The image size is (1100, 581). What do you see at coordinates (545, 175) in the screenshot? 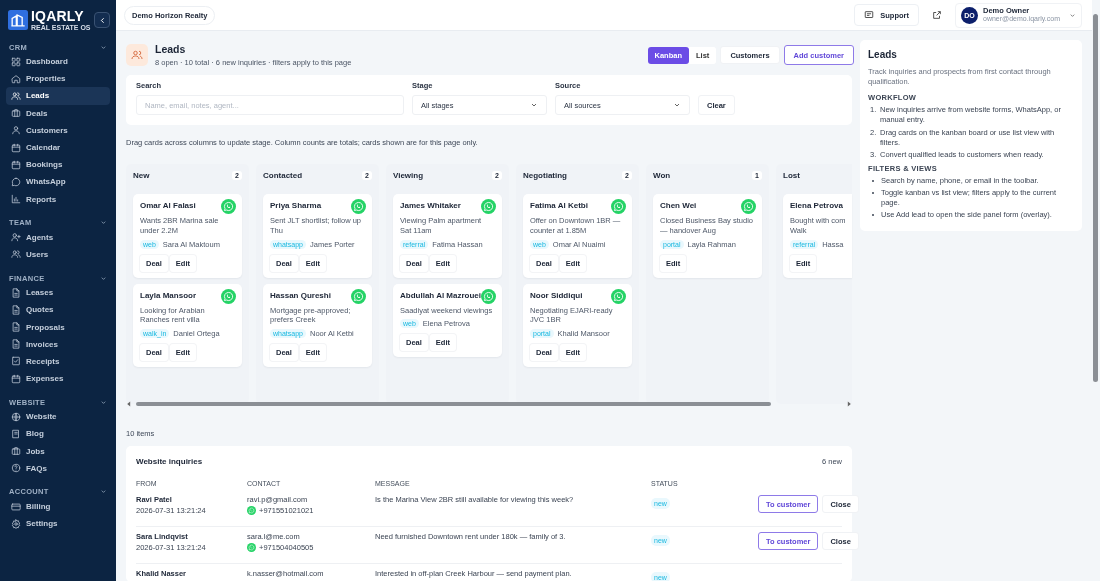
I see `column-title: Negotiating` at bounding box center [545, 175].